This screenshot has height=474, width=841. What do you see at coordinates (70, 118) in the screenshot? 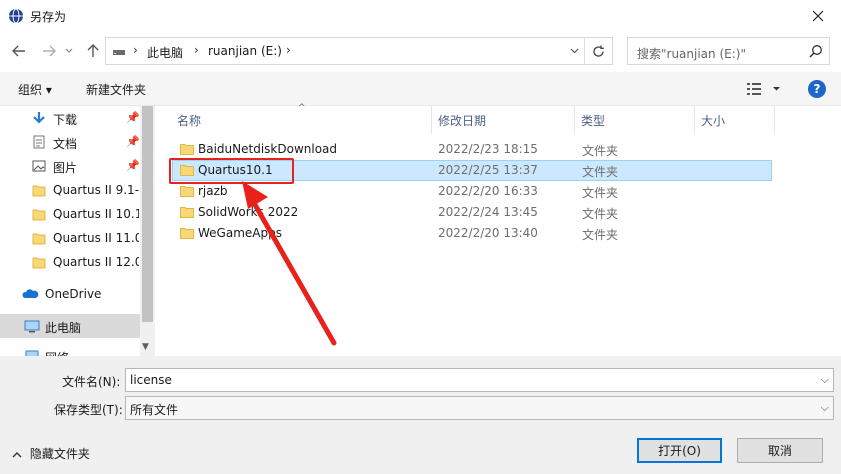
I see `sidebar-item-downloads: 下载 📌` at bounding box center [70, 118].